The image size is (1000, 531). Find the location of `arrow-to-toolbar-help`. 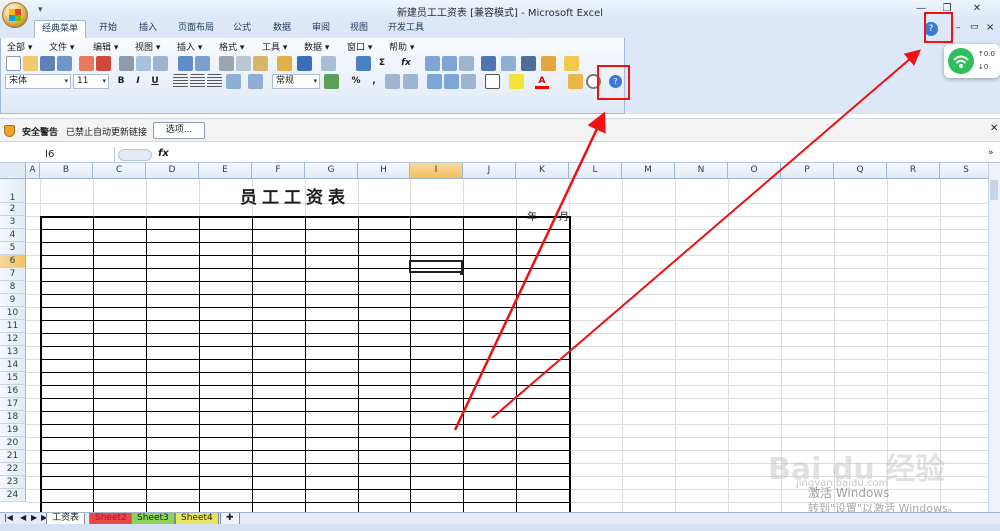

arrow-to-toolbar-help is located at coordinates (529, 271).